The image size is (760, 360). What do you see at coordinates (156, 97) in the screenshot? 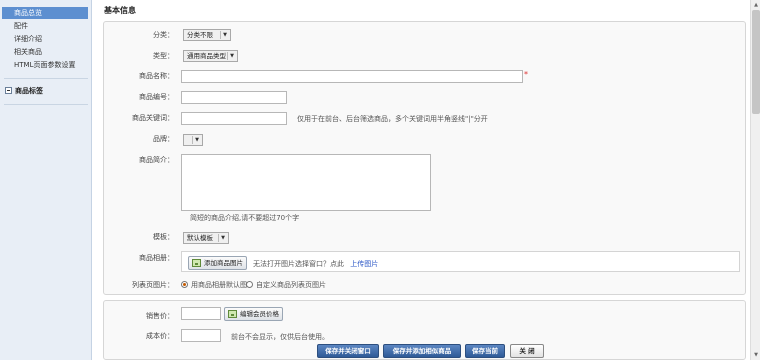
I see `sku-label: 商品编号：` at bounding box center [156, 97].